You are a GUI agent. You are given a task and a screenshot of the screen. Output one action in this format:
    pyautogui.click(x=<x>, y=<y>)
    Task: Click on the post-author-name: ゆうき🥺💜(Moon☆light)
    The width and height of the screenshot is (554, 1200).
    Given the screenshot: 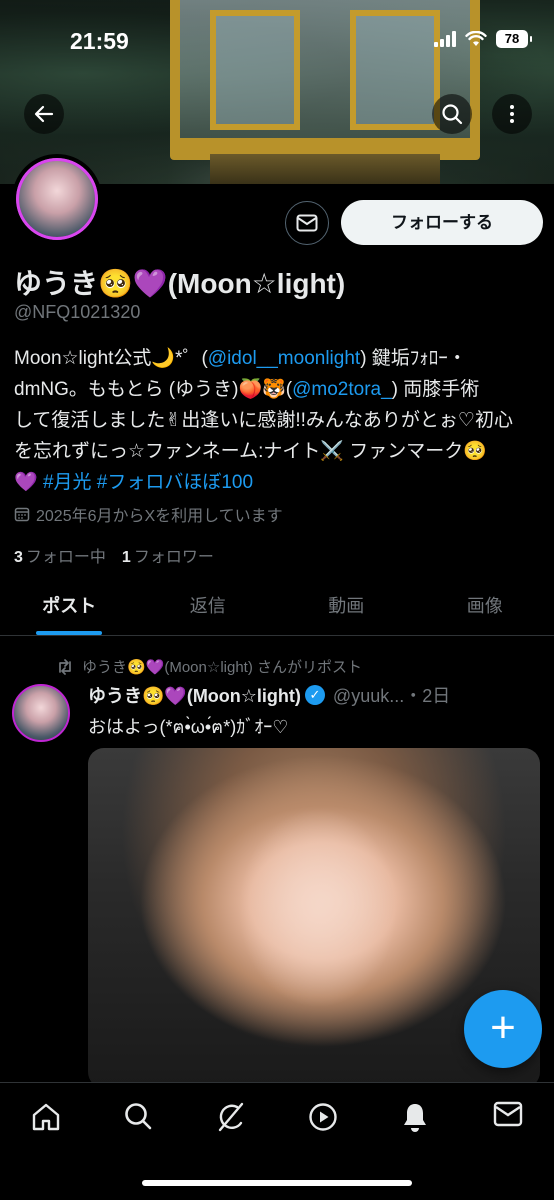 What is the action you would take?
    pyautogui.click(x=194, y=695)
    